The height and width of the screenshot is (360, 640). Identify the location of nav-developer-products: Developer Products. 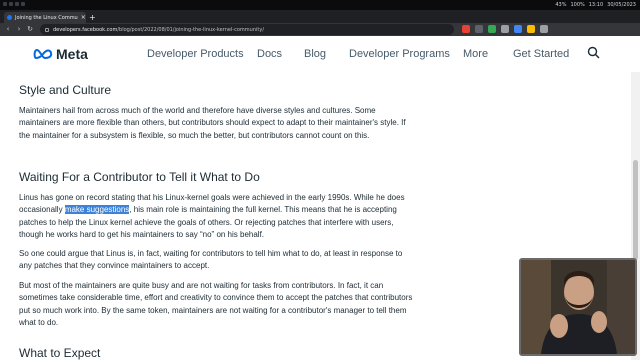
(195, 54).